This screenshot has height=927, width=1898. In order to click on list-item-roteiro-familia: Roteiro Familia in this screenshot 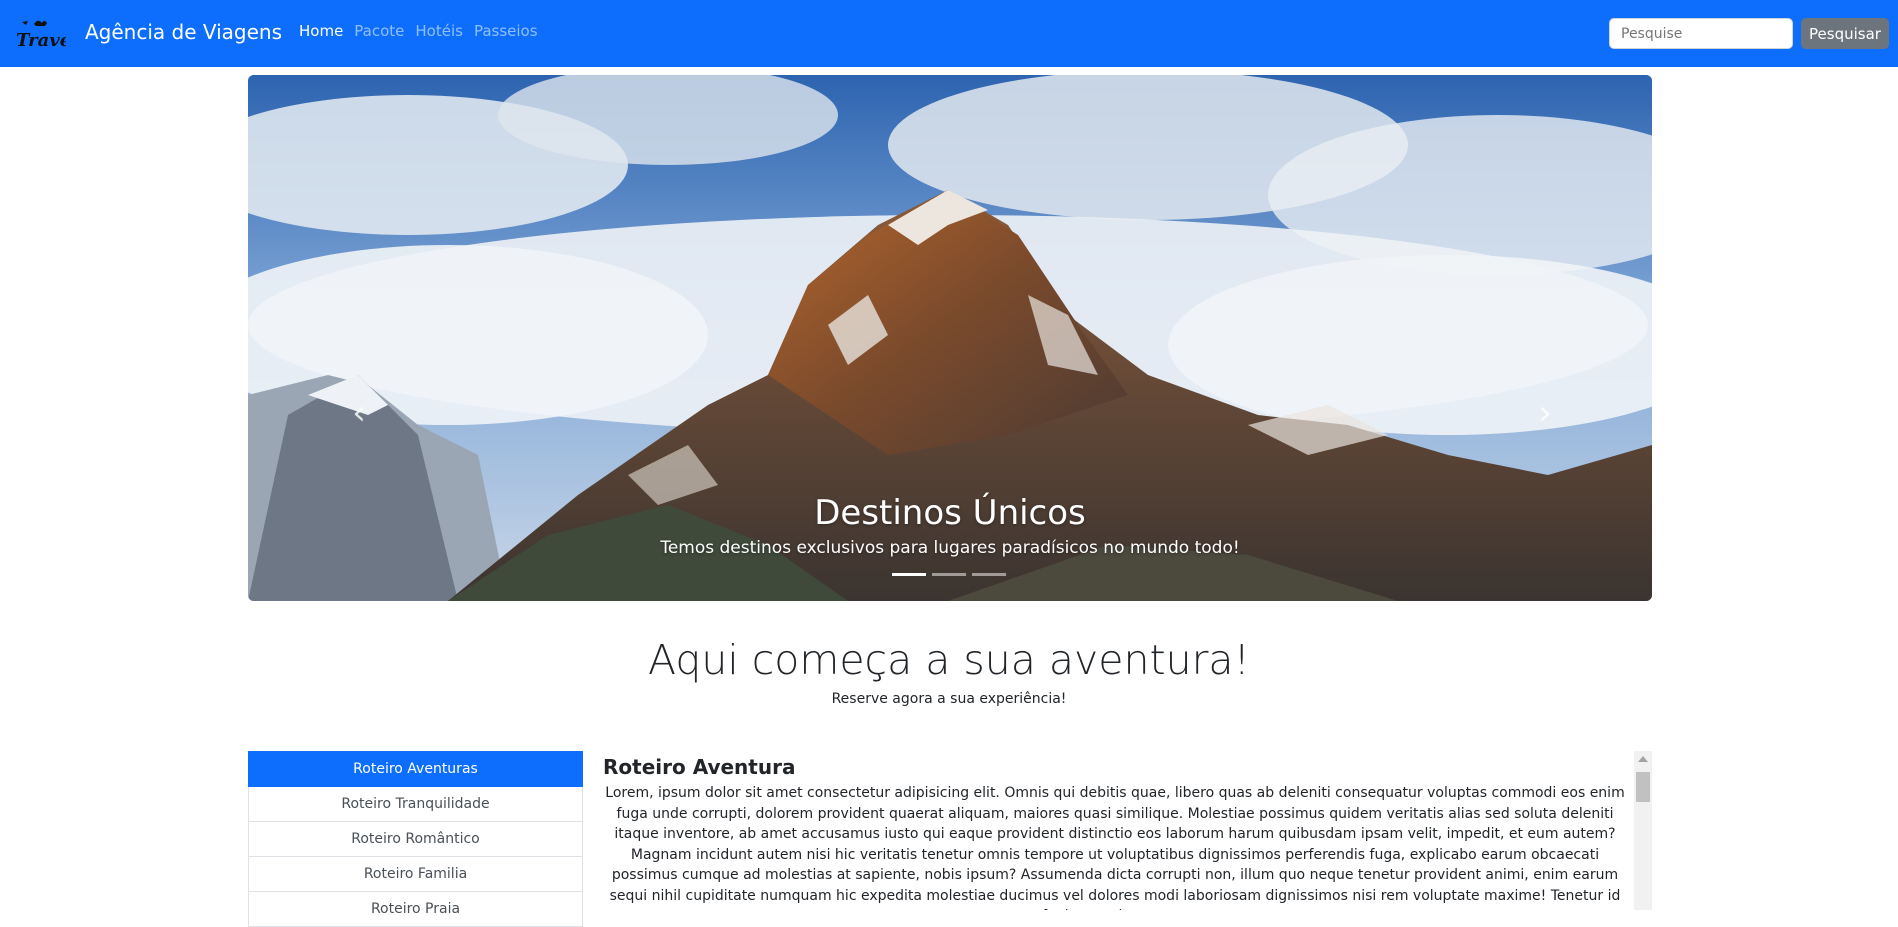, I will do `click(415, 874)`.